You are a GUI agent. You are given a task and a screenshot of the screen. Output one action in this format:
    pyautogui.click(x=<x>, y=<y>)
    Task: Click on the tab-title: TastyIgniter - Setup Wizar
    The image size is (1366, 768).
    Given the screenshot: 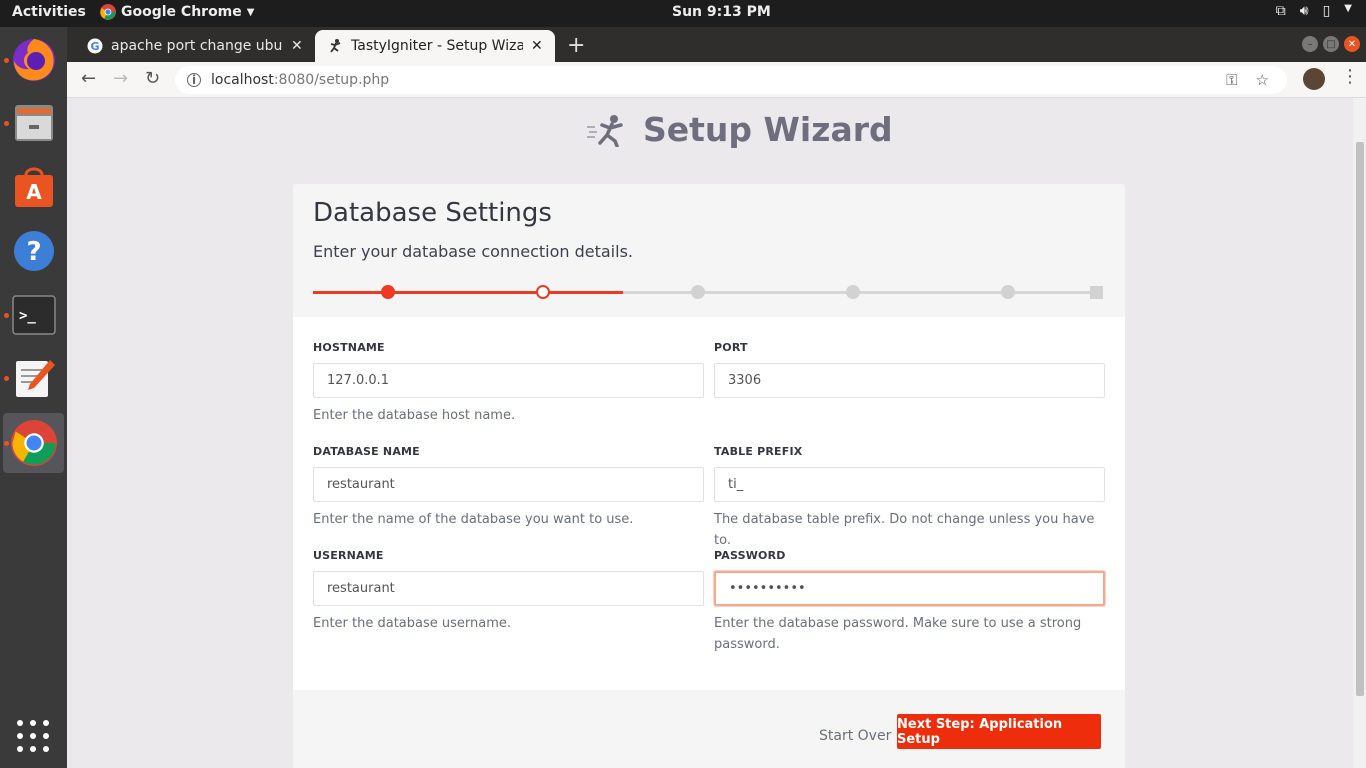 What is the action you would take?
    pyautogui.click(x=437, y=46)
    